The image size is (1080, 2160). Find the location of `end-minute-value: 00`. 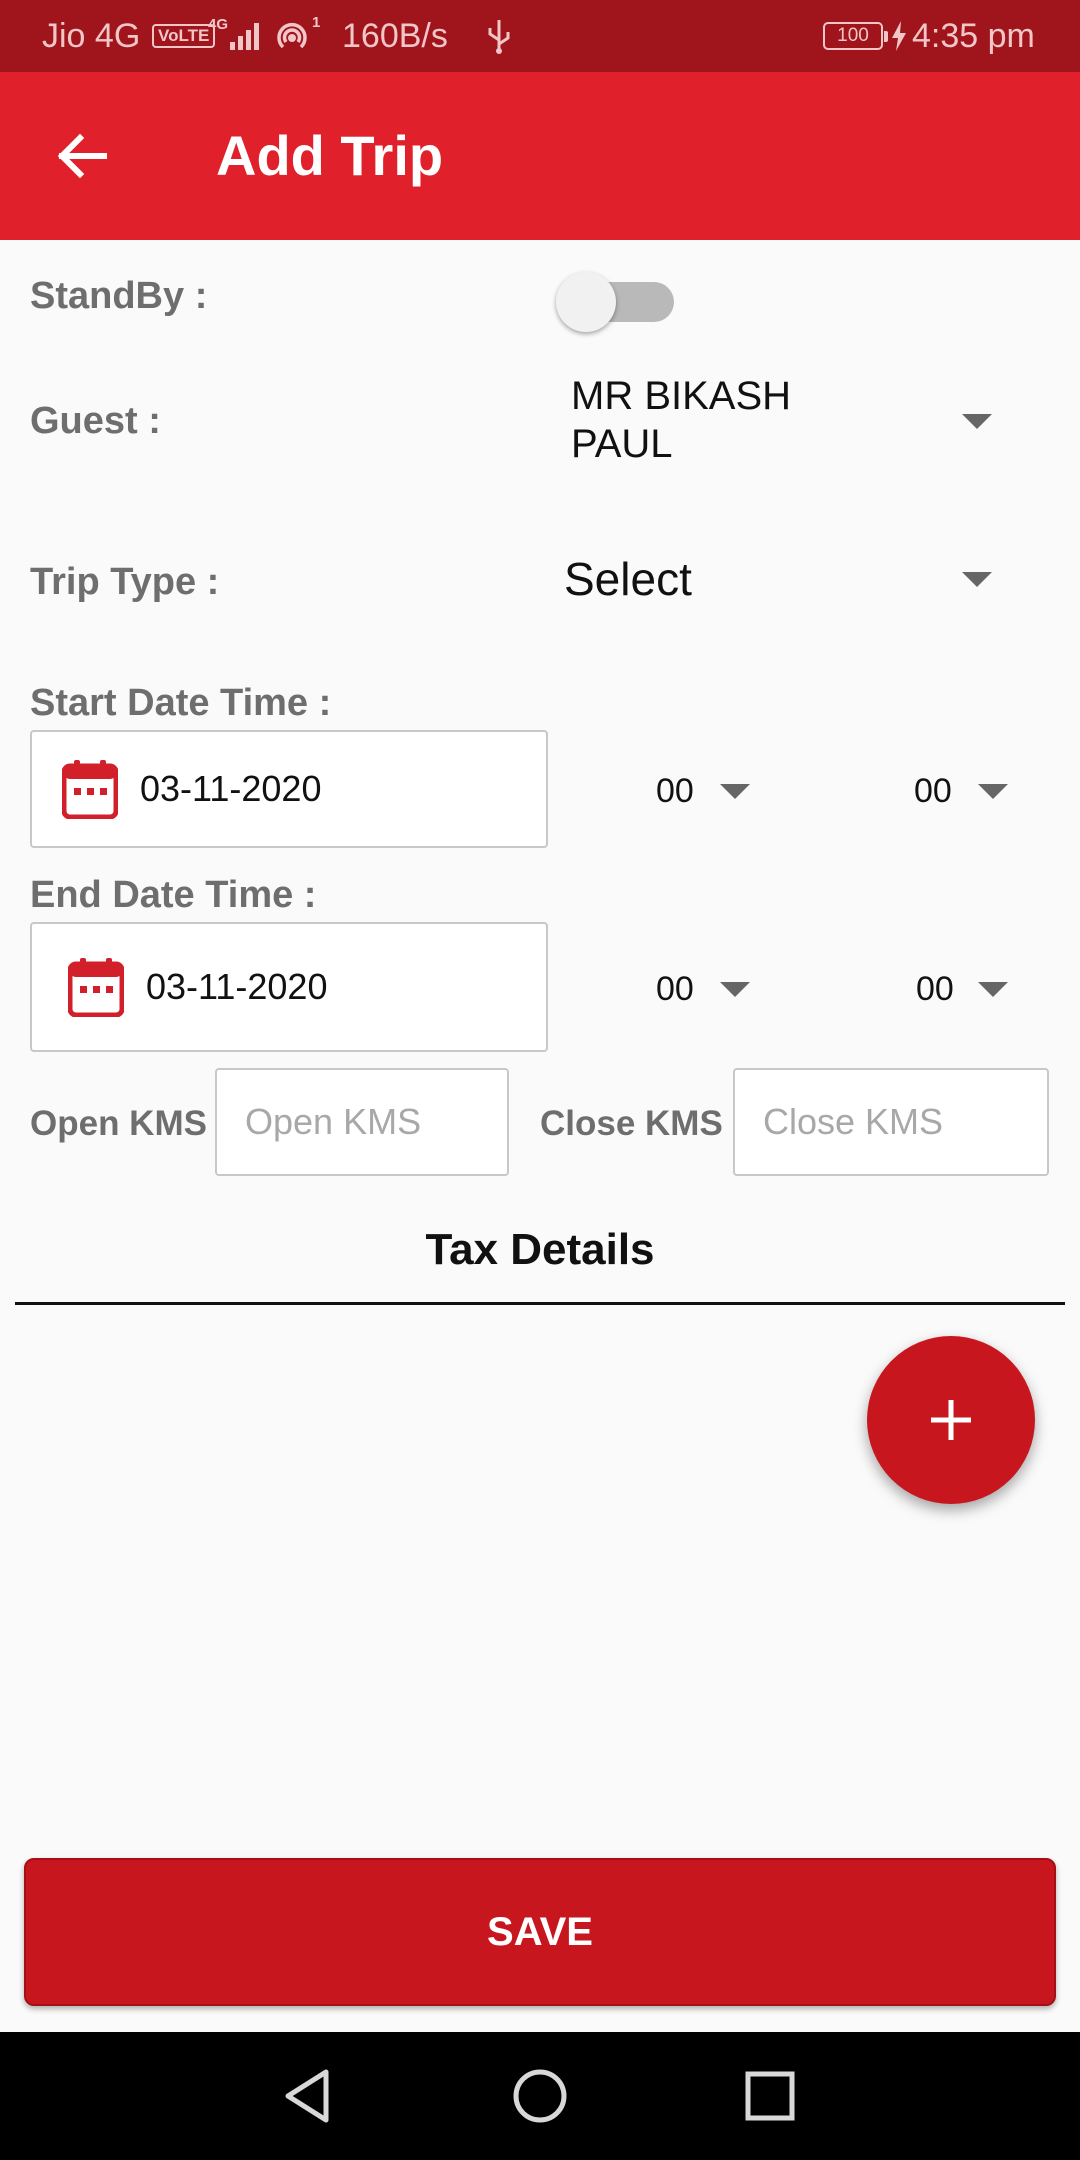

end-minute-value: 00 is located at coordinates (935, 989).